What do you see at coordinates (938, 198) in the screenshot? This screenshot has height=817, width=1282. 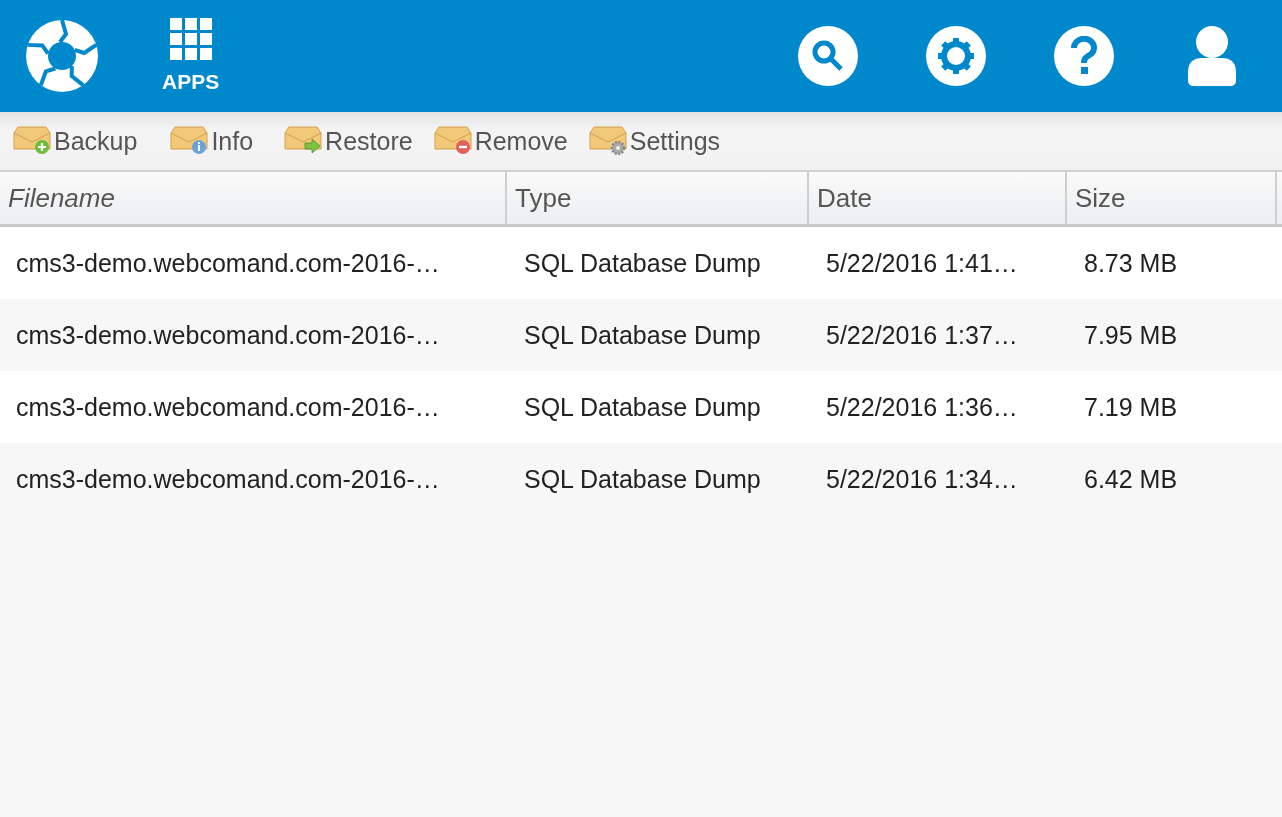 I see `column-header: Date` at bounding box center [938, 198].